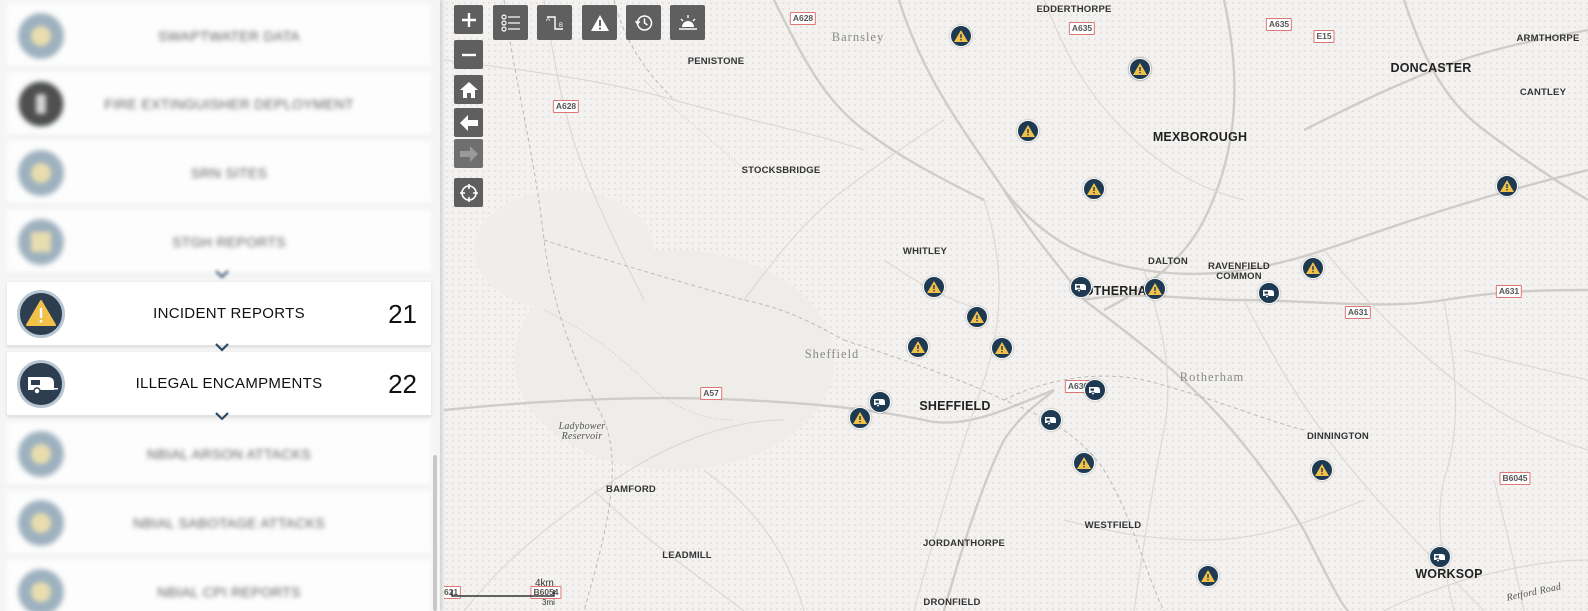 Image resolution: width=1588 pixels, height=611 pixels. I want to click on home-button, so click(468, 89).